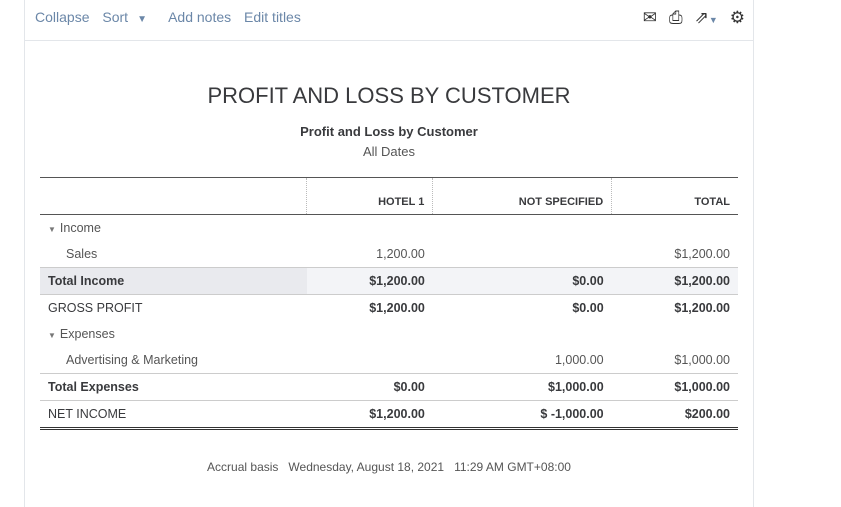 The image size is (841, 507). Describe the element at coordinates (389, 96) in the screenshot. I see `report-heading: PROFIT AND LOSS BY CUSTOMER` at that location.